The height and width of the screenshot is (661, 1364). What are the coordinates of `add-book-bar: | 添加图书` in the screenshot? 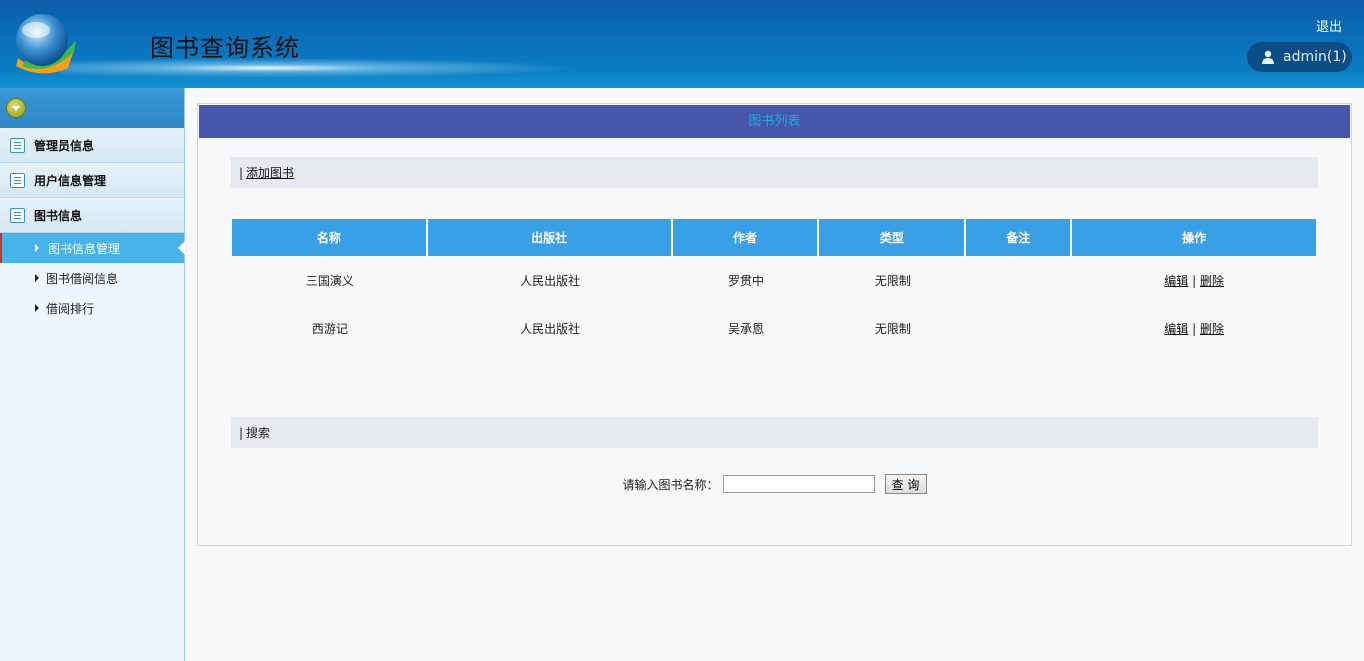 It's located at (774, 172).